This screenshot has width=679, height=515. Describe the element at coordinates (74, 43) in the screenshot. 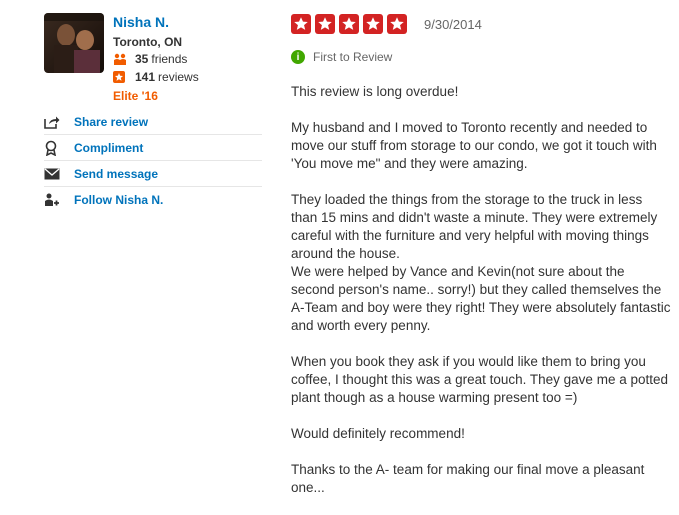

I see `avatar` at that location.